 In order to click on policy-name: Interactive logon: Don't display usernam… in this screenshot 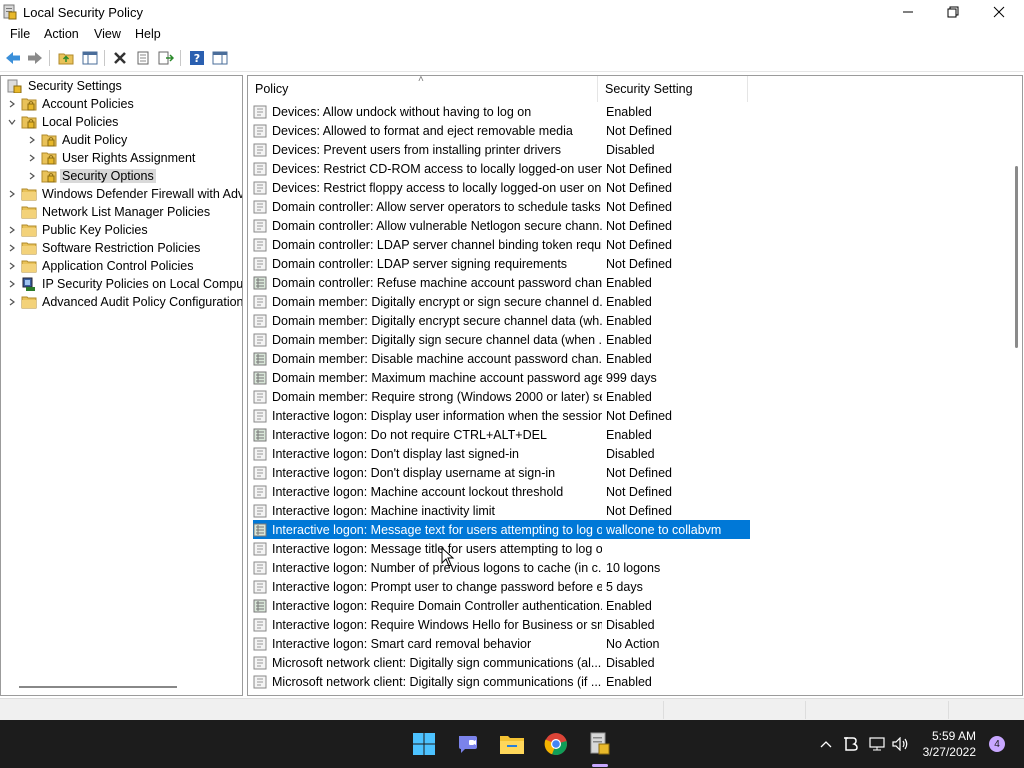, I will do `click(414, 472)`.